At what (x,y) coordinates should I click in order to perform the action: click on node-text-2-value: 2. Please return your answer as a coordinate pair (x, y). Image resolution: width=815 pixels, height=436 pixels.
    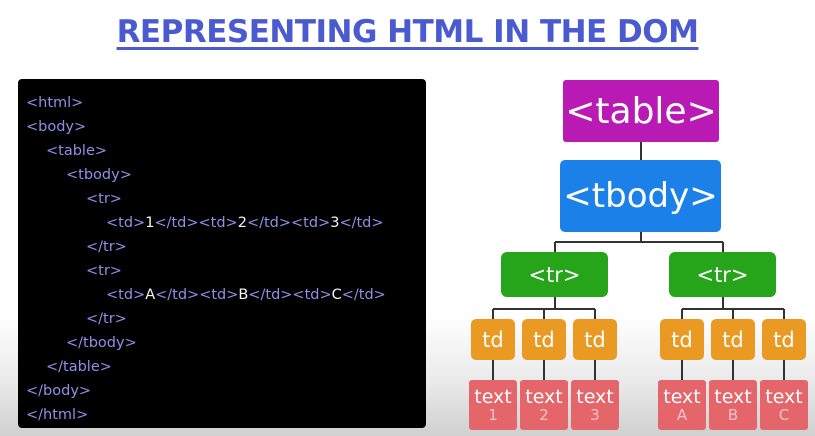
    Looking at the image, I should click on (544, 415).